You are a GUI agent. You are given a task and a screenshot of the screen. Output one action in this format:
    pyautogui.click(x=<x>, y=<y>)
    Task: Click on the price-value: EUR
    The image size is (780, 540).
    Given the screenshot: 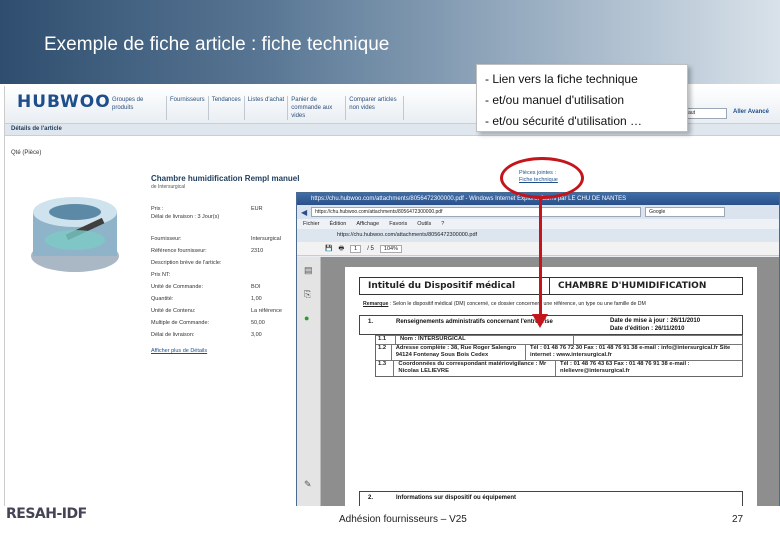 What is the action you would take?
    pyautogui.click(x=257, y=209)
    